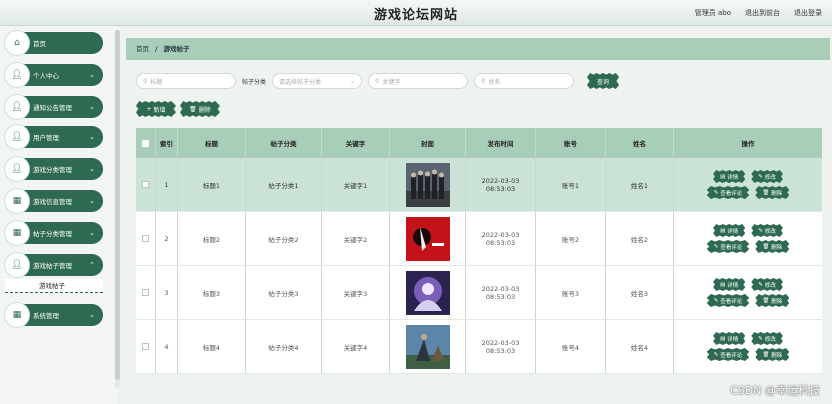 The image size is (832, 404). Describe the element at coordinates (54, 265) in the screenshot. I see `sidebar-item-game-posts: 👤︎ 游戏帖子管理 ⌃` at that location.